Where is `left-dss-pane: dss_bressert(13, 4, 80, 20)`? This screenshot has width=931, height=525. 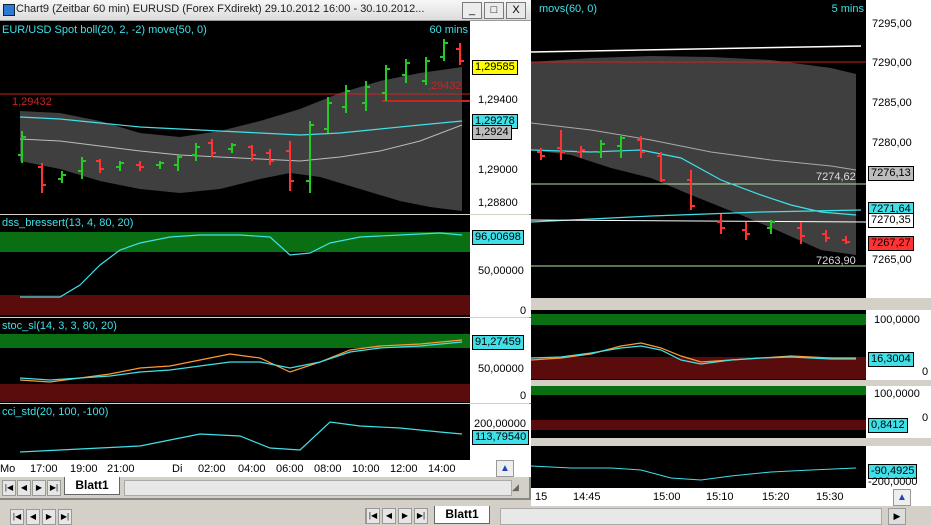 left-dss-pane: dss_bressert(13, 4, 80, 20) is located at coordinates (235, 266).